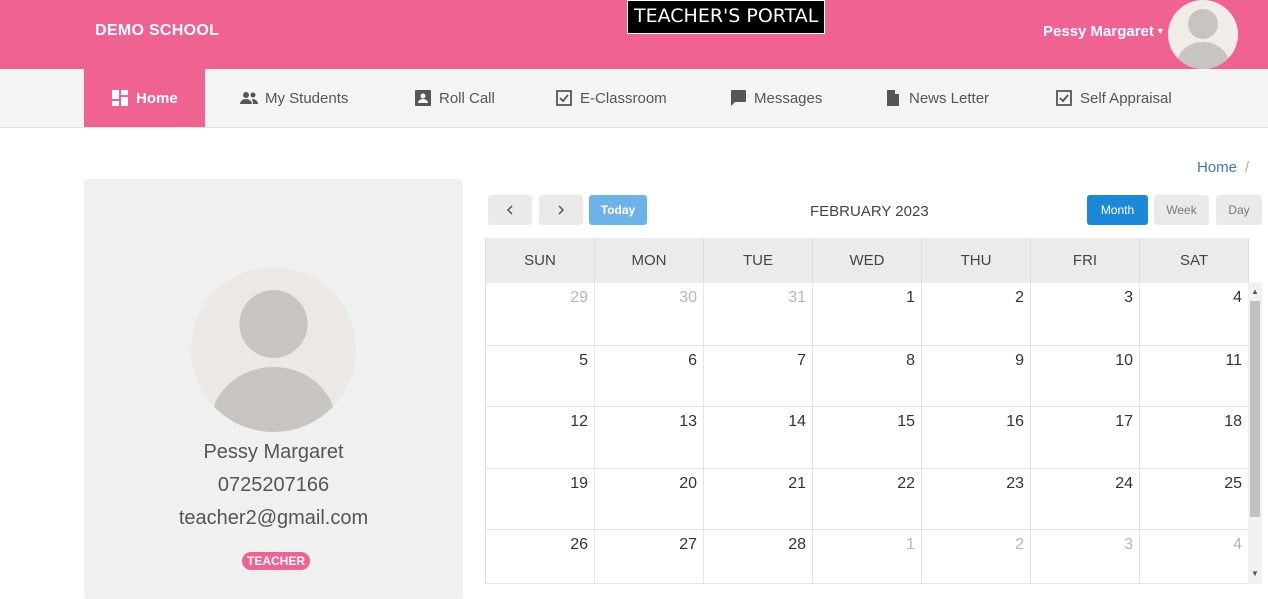  I want to click on day-number: 16, so click(1015, 422).